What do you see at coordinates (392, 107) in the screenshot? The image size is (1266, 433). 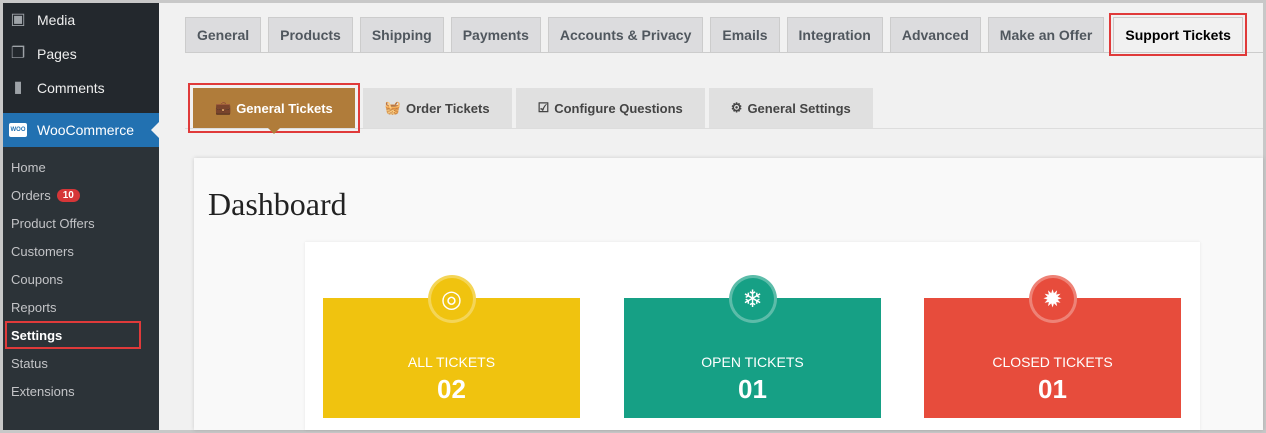 I see `basket-icon: 🧺` at bounding box center [392, 107].